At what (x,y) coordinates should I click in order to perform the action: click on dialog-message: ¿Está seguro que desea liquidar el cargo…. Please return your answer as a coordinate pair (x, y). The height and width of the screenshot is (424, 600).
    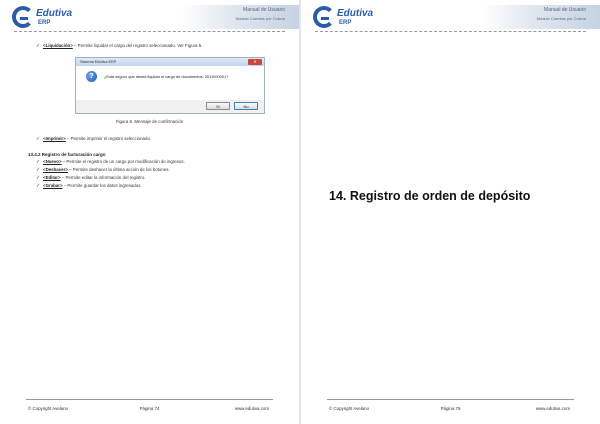
    Looking at the image, I should click on (166, 76).